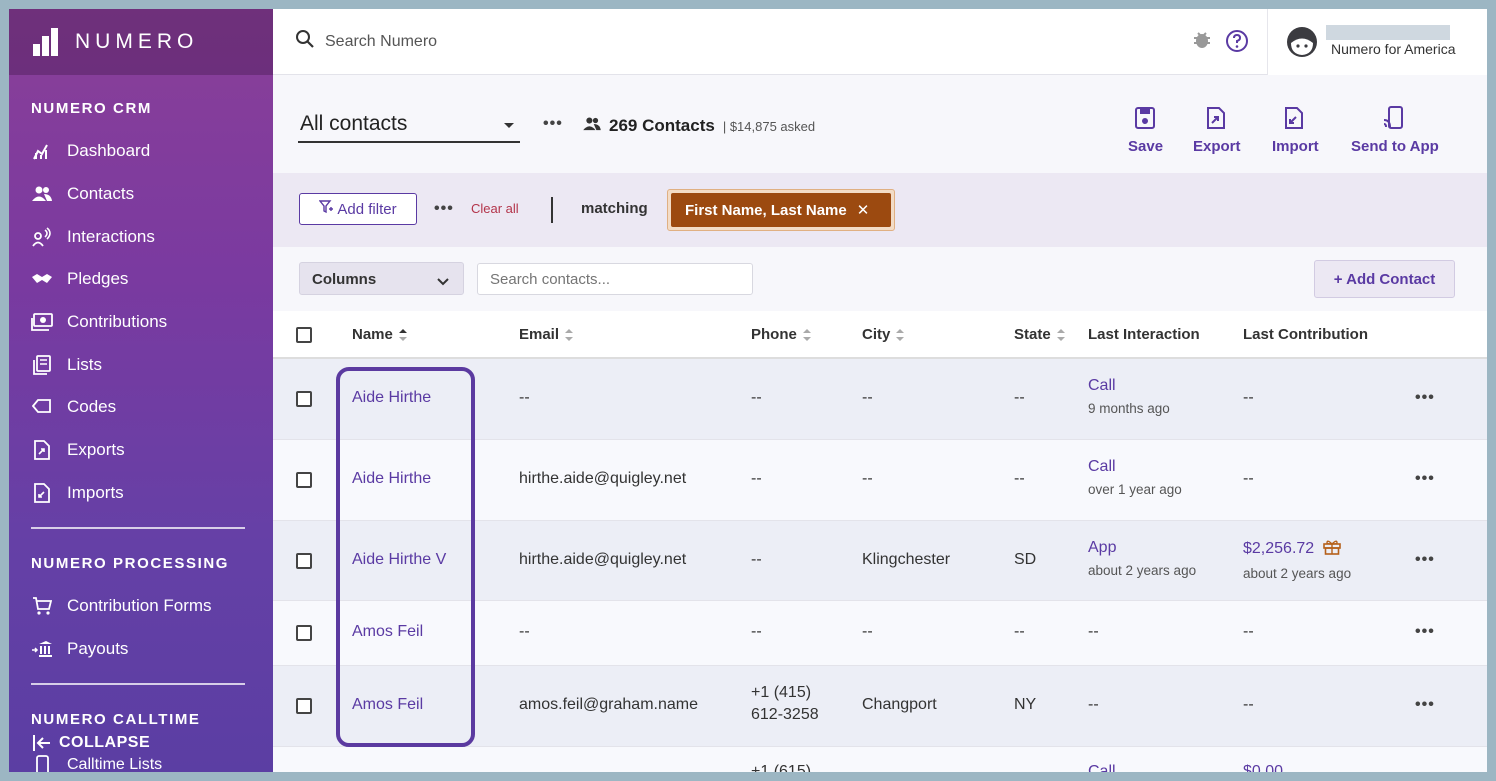 This screenshot has height=781, width=1496. What do you see at coordinates (863, 210) in the screenshot?
I see `close-icon: ✕` at bounding box center [863, 210].